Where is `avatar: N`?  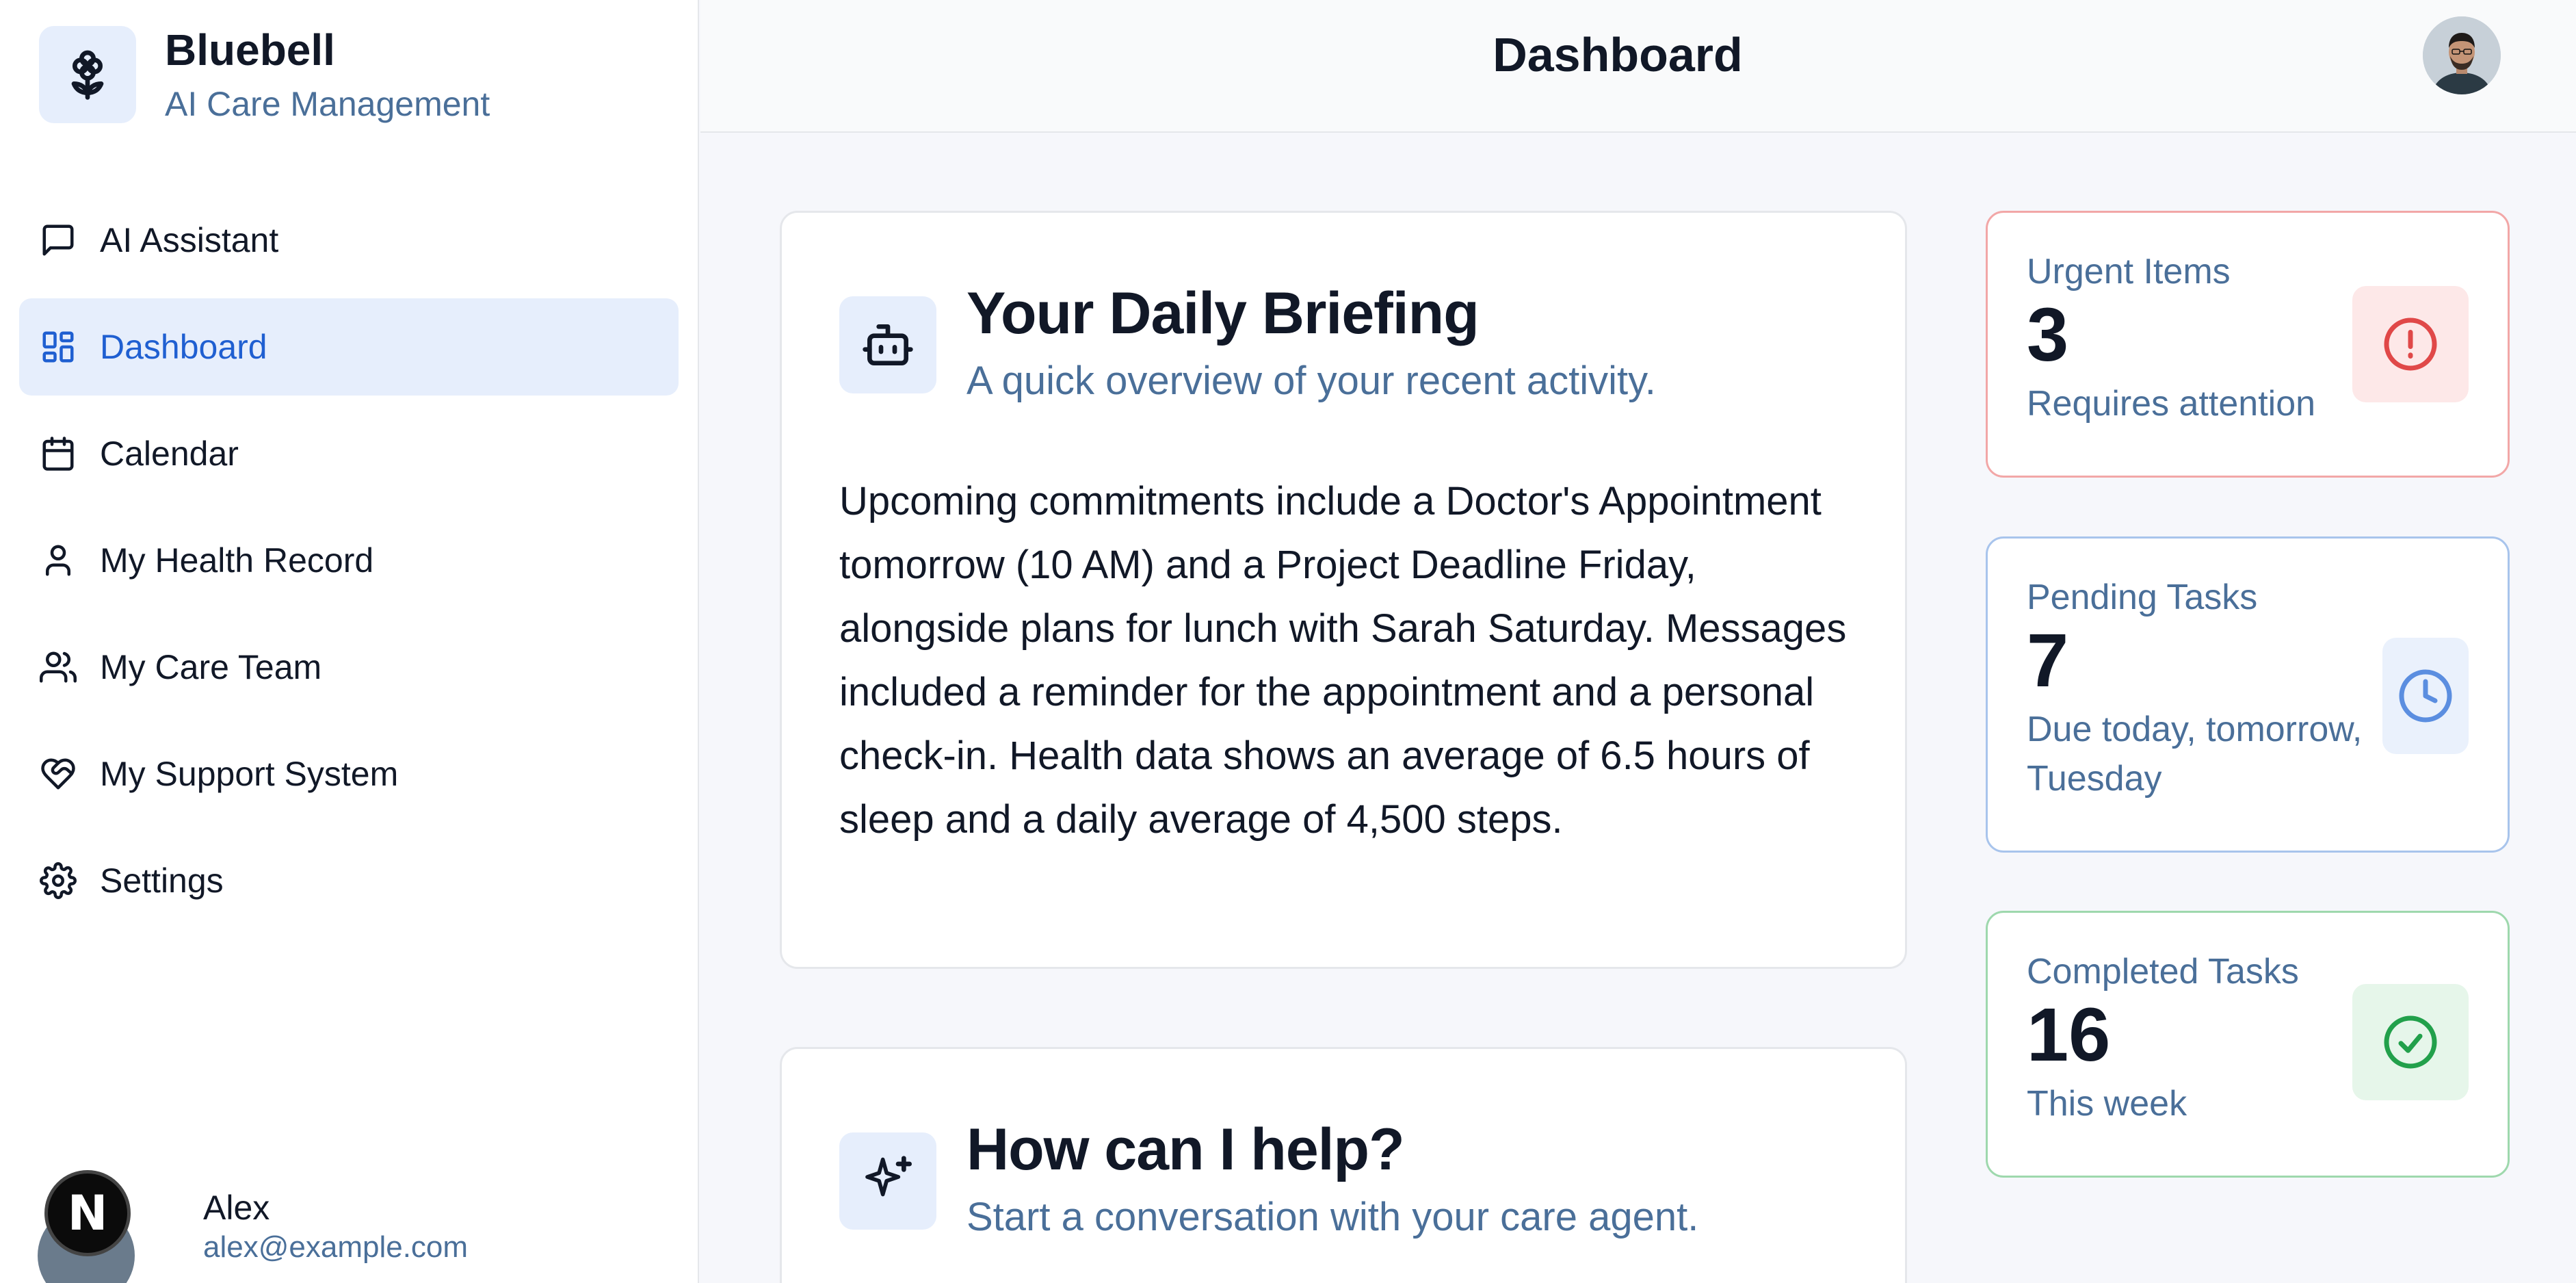 avatar: N is located at coordinates (86, 1224).